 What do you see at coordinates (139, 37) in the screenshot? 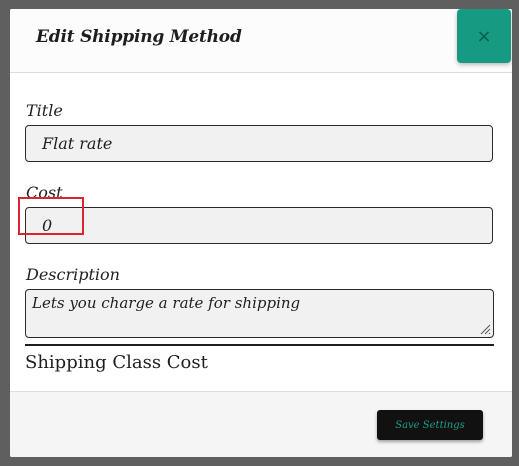
I see `modal-title: Edit Shipping Method` at bounding box center [139, 37].